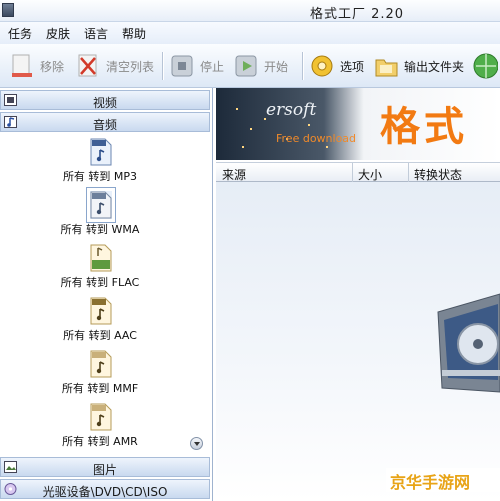 The height and width of the screenshot is (501, 500). Describe the element at coordinates (323, 66) in the screenshot. I see `options-icon` at that location.